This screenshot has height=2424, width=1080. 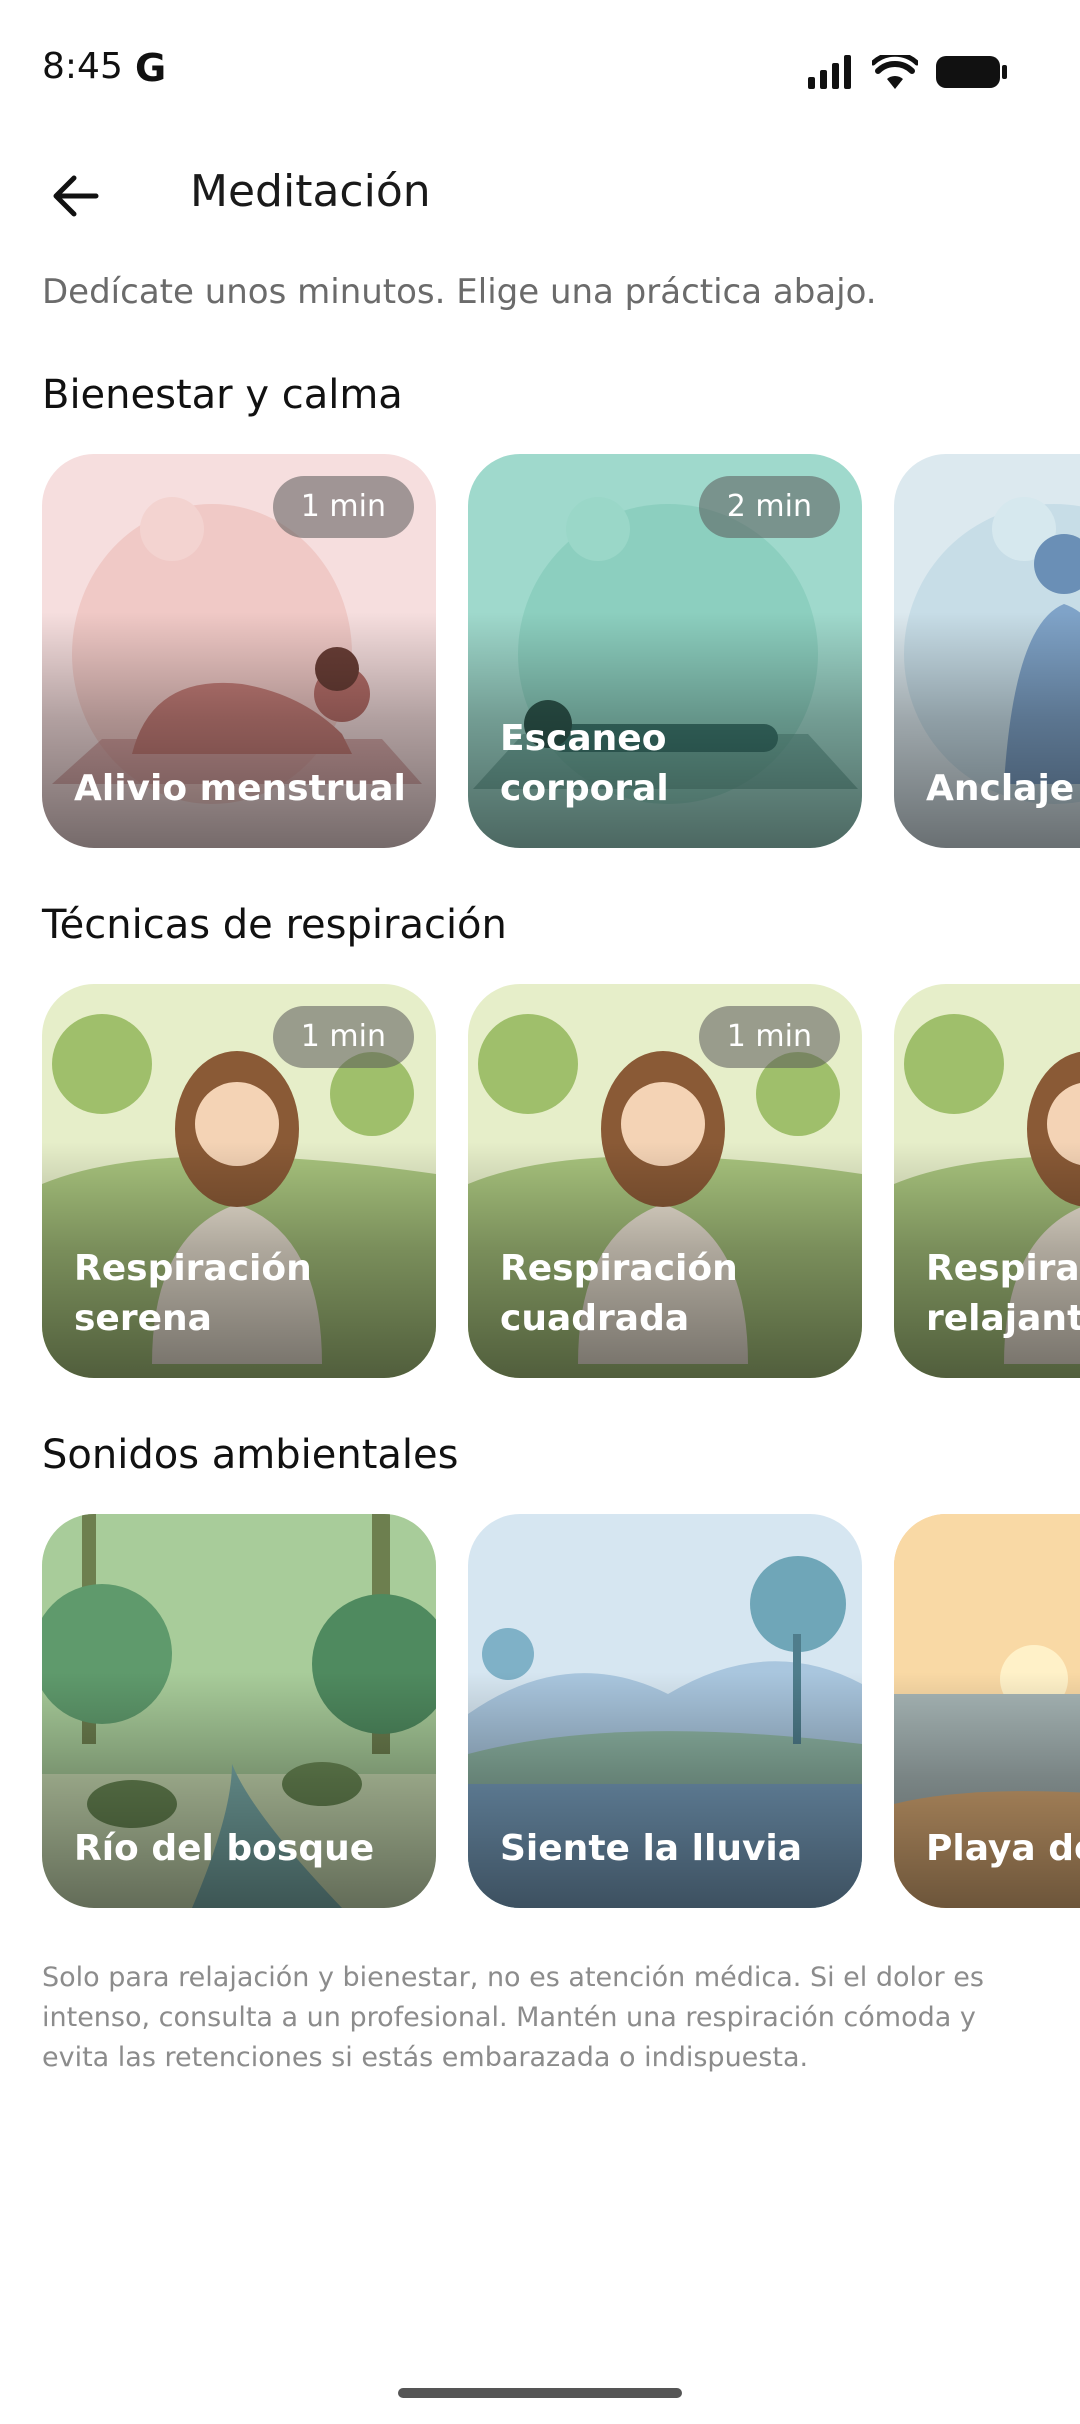 What do you see at coordinates (239, 1711) in the screenshot?
I see `card-forest-river: Río del bosque` at bounding box center [239, 1711].